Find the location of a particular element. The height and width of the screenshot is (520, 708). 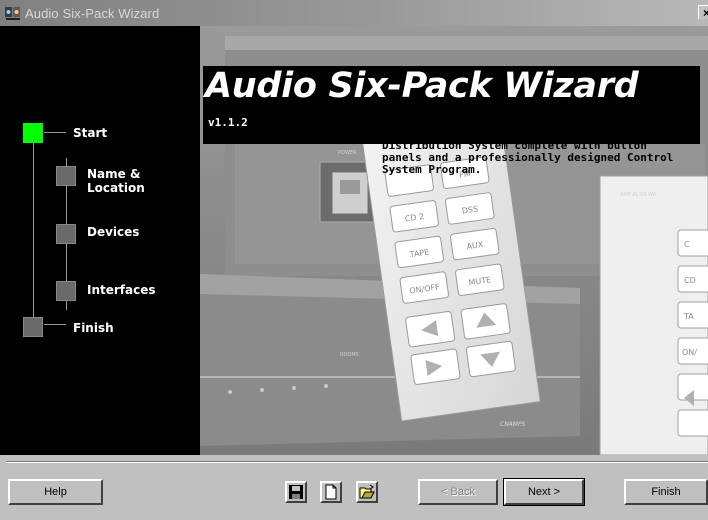

step-finish: Finish is located at coordinates (93, 328).